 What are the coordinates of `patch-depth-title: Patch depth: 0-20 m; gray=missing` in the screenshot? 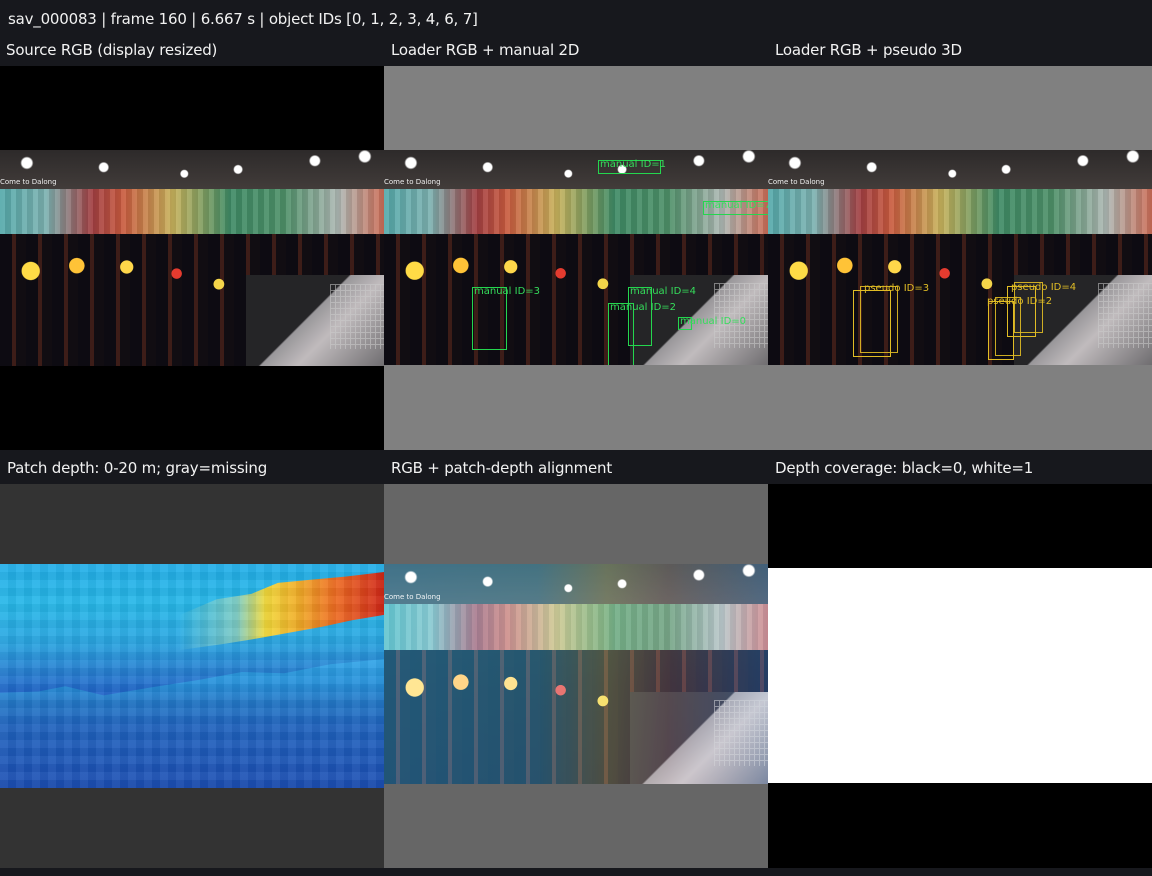 It's located at (137, 468).